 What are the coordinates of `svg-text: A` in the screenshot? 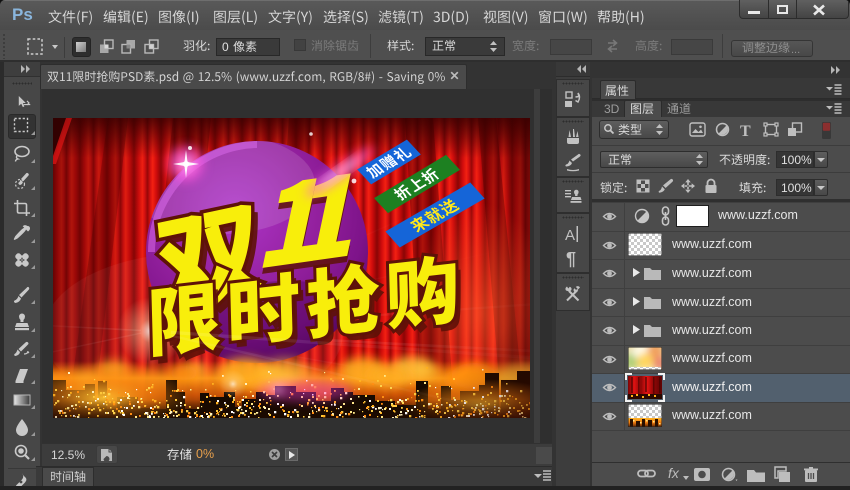 It's located at (570, 235).